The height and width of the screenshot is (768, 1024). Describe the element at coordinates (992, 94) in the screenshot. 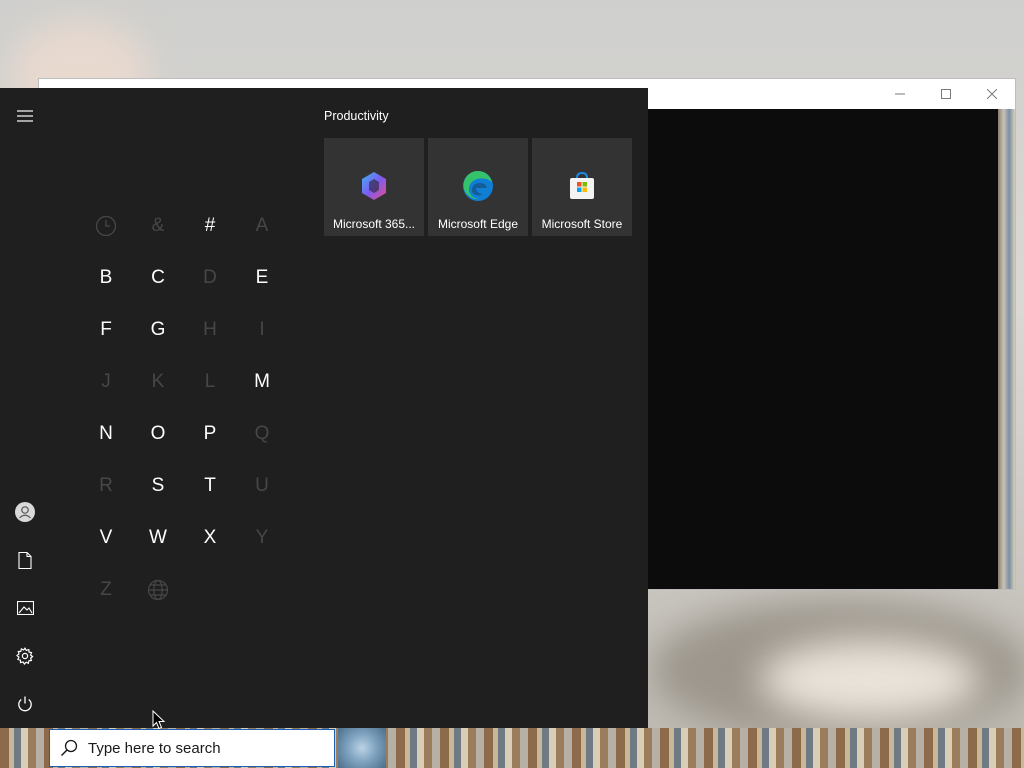

I see `close-icon` at that location.